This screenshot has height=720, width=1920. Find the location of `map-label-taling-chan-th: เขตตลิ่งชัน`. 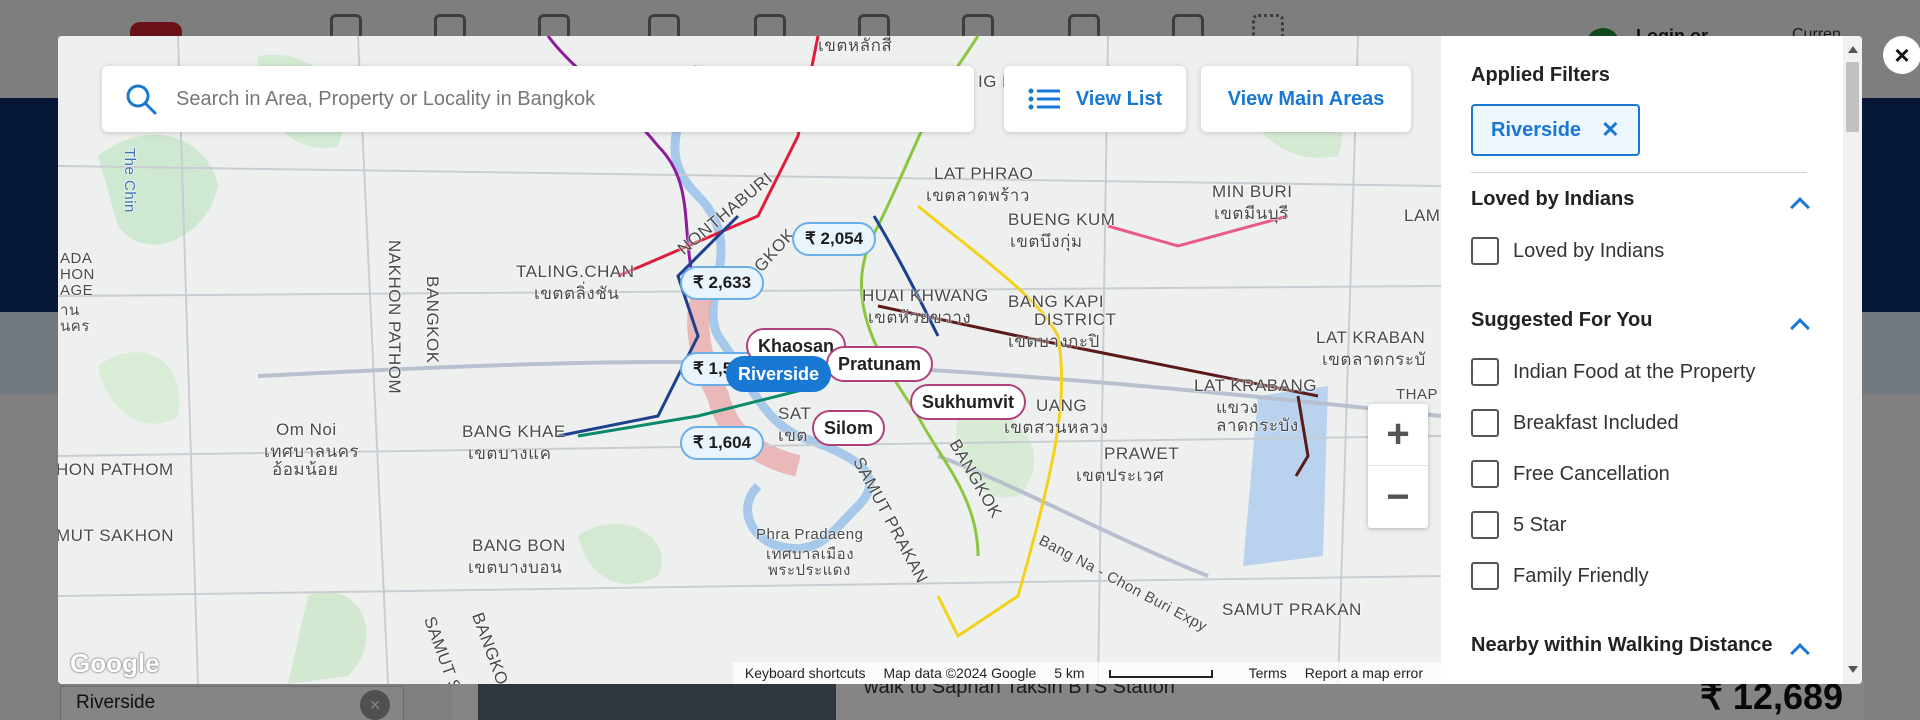

map-label-taling-chan-th: เขตตลิ่งชัน is located at coordinates (577, 293).